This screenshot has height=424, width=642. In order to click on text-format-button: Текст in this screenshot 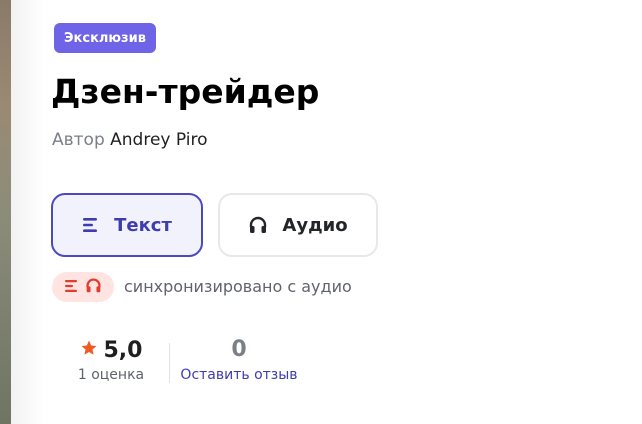, I will do `click(127, 225)`.